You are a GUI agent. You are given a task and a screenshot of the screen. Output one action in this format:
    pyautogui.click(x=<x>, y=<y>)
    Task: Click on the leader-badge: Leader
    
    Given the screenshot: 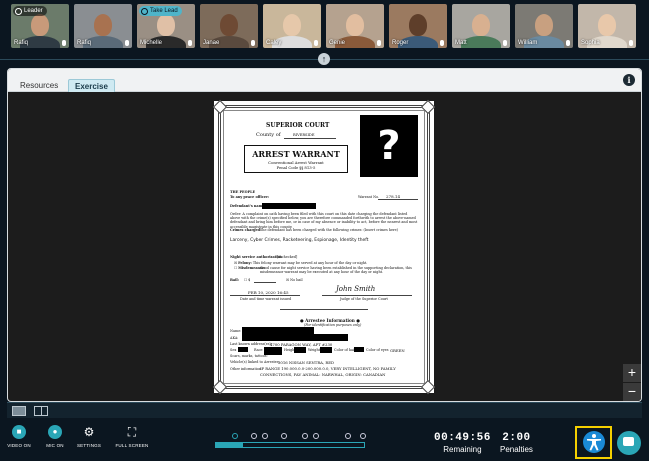 What is the action you would take?
    pyautogui.click(x=30, y=11)
    